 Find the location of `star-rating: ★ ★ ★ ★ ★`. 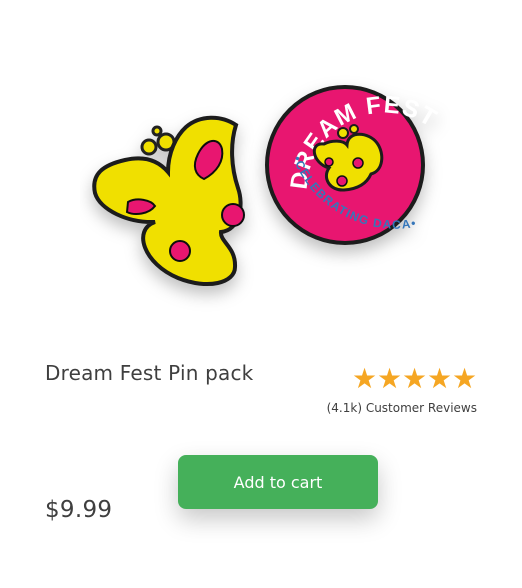

star-rating: ★ ★ ★ ★ ★ is located at coordinates (402, 380).